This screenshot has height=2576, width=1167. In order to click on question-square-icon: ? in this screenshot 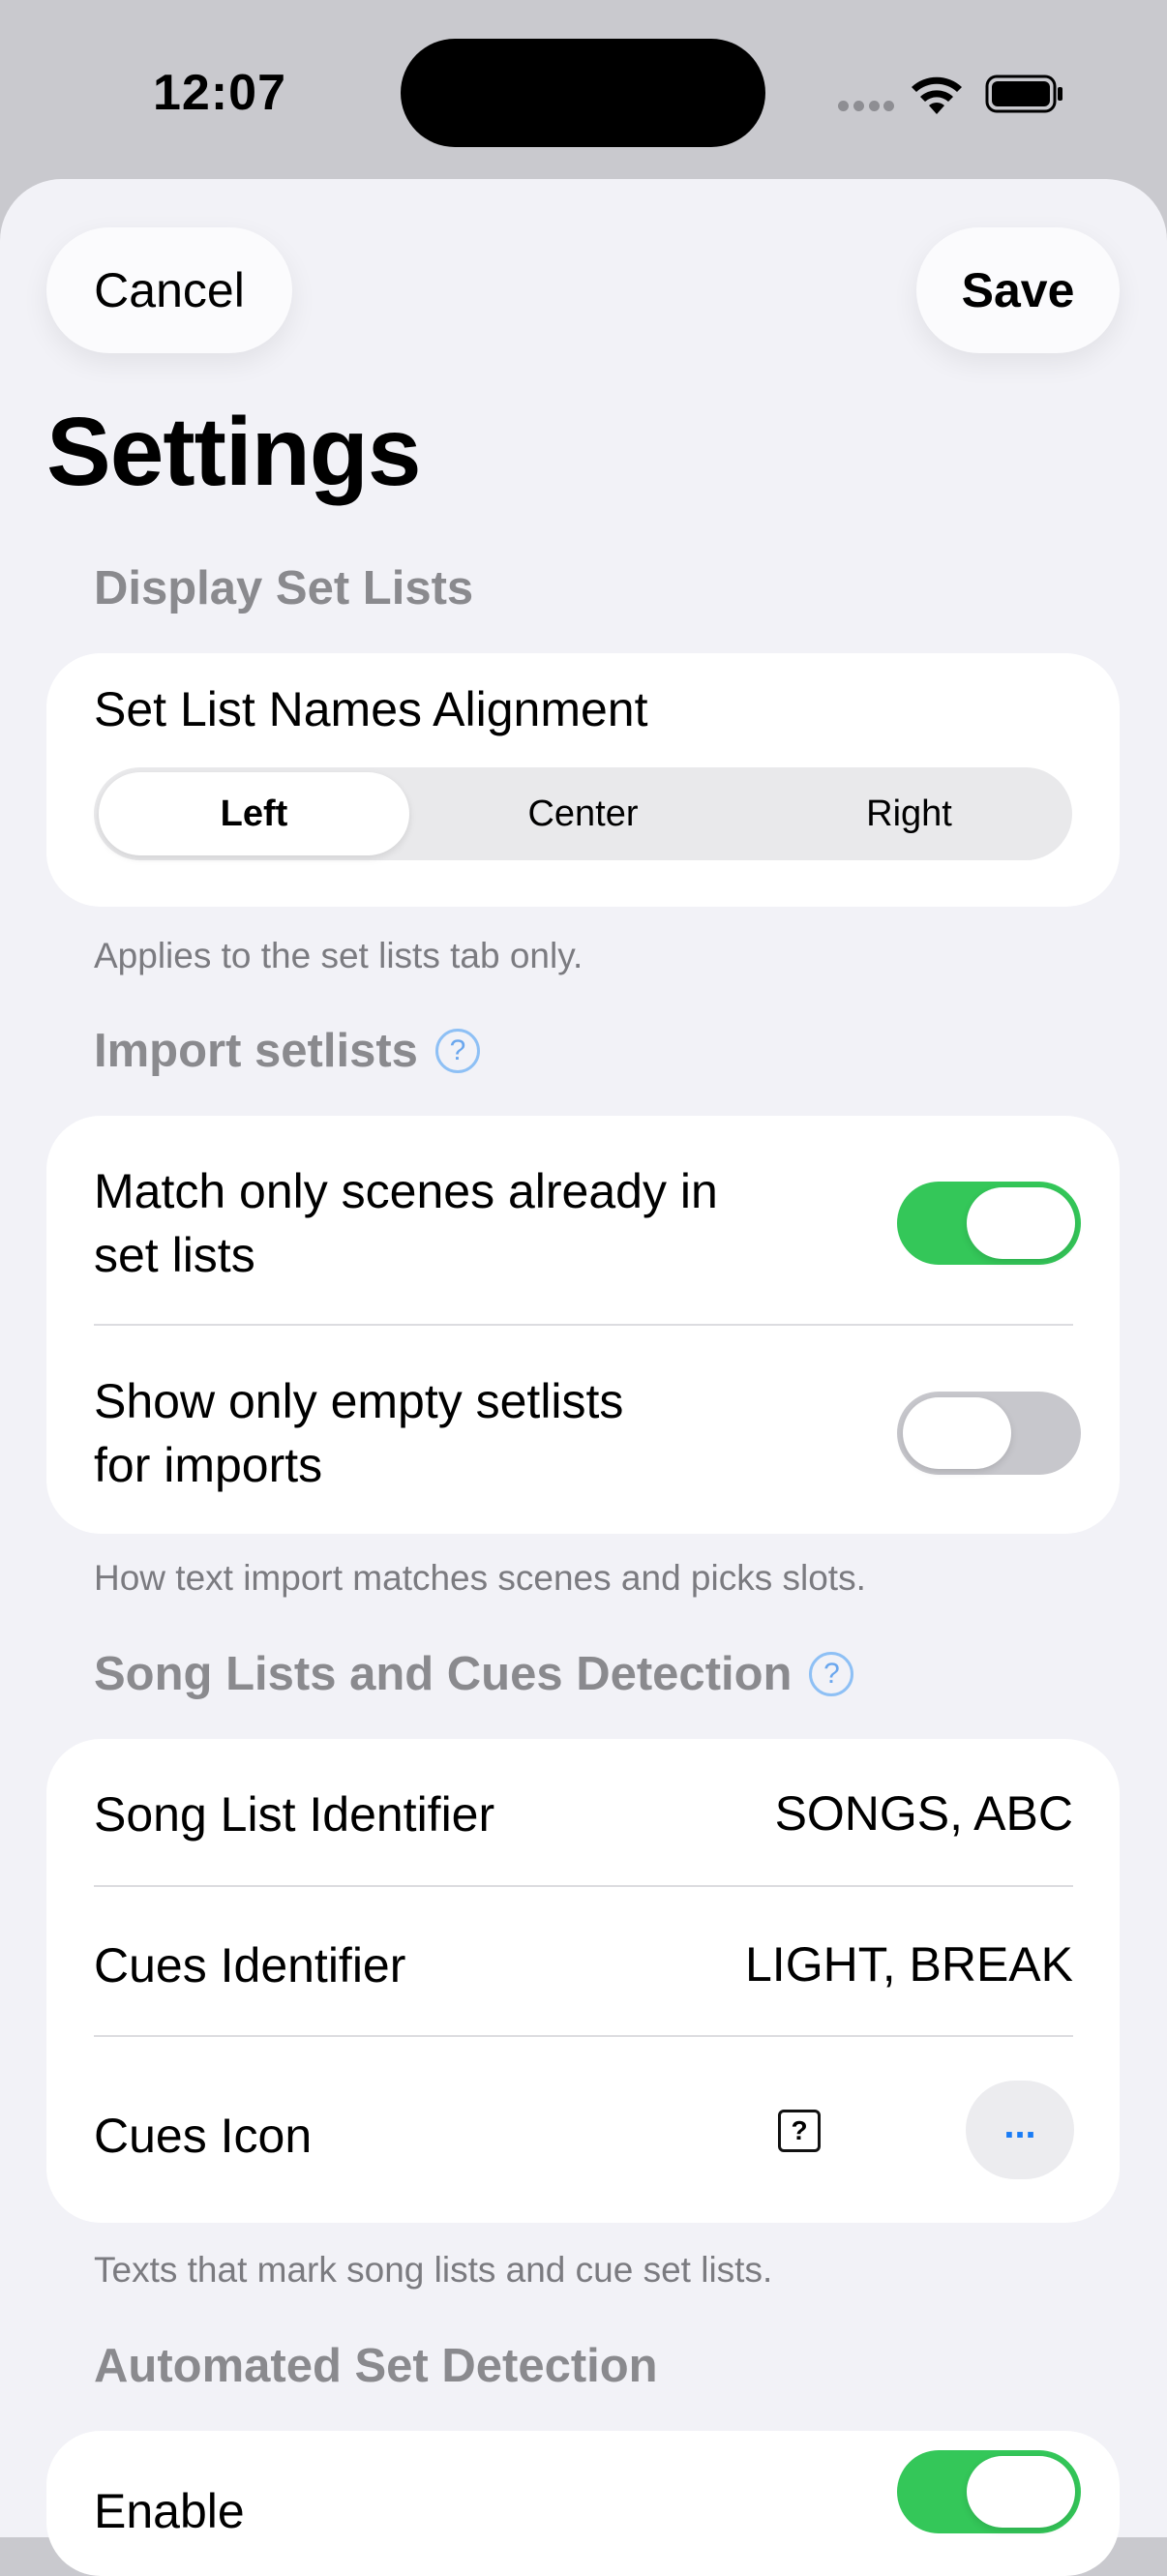, I will do `click(799, 2131)`.